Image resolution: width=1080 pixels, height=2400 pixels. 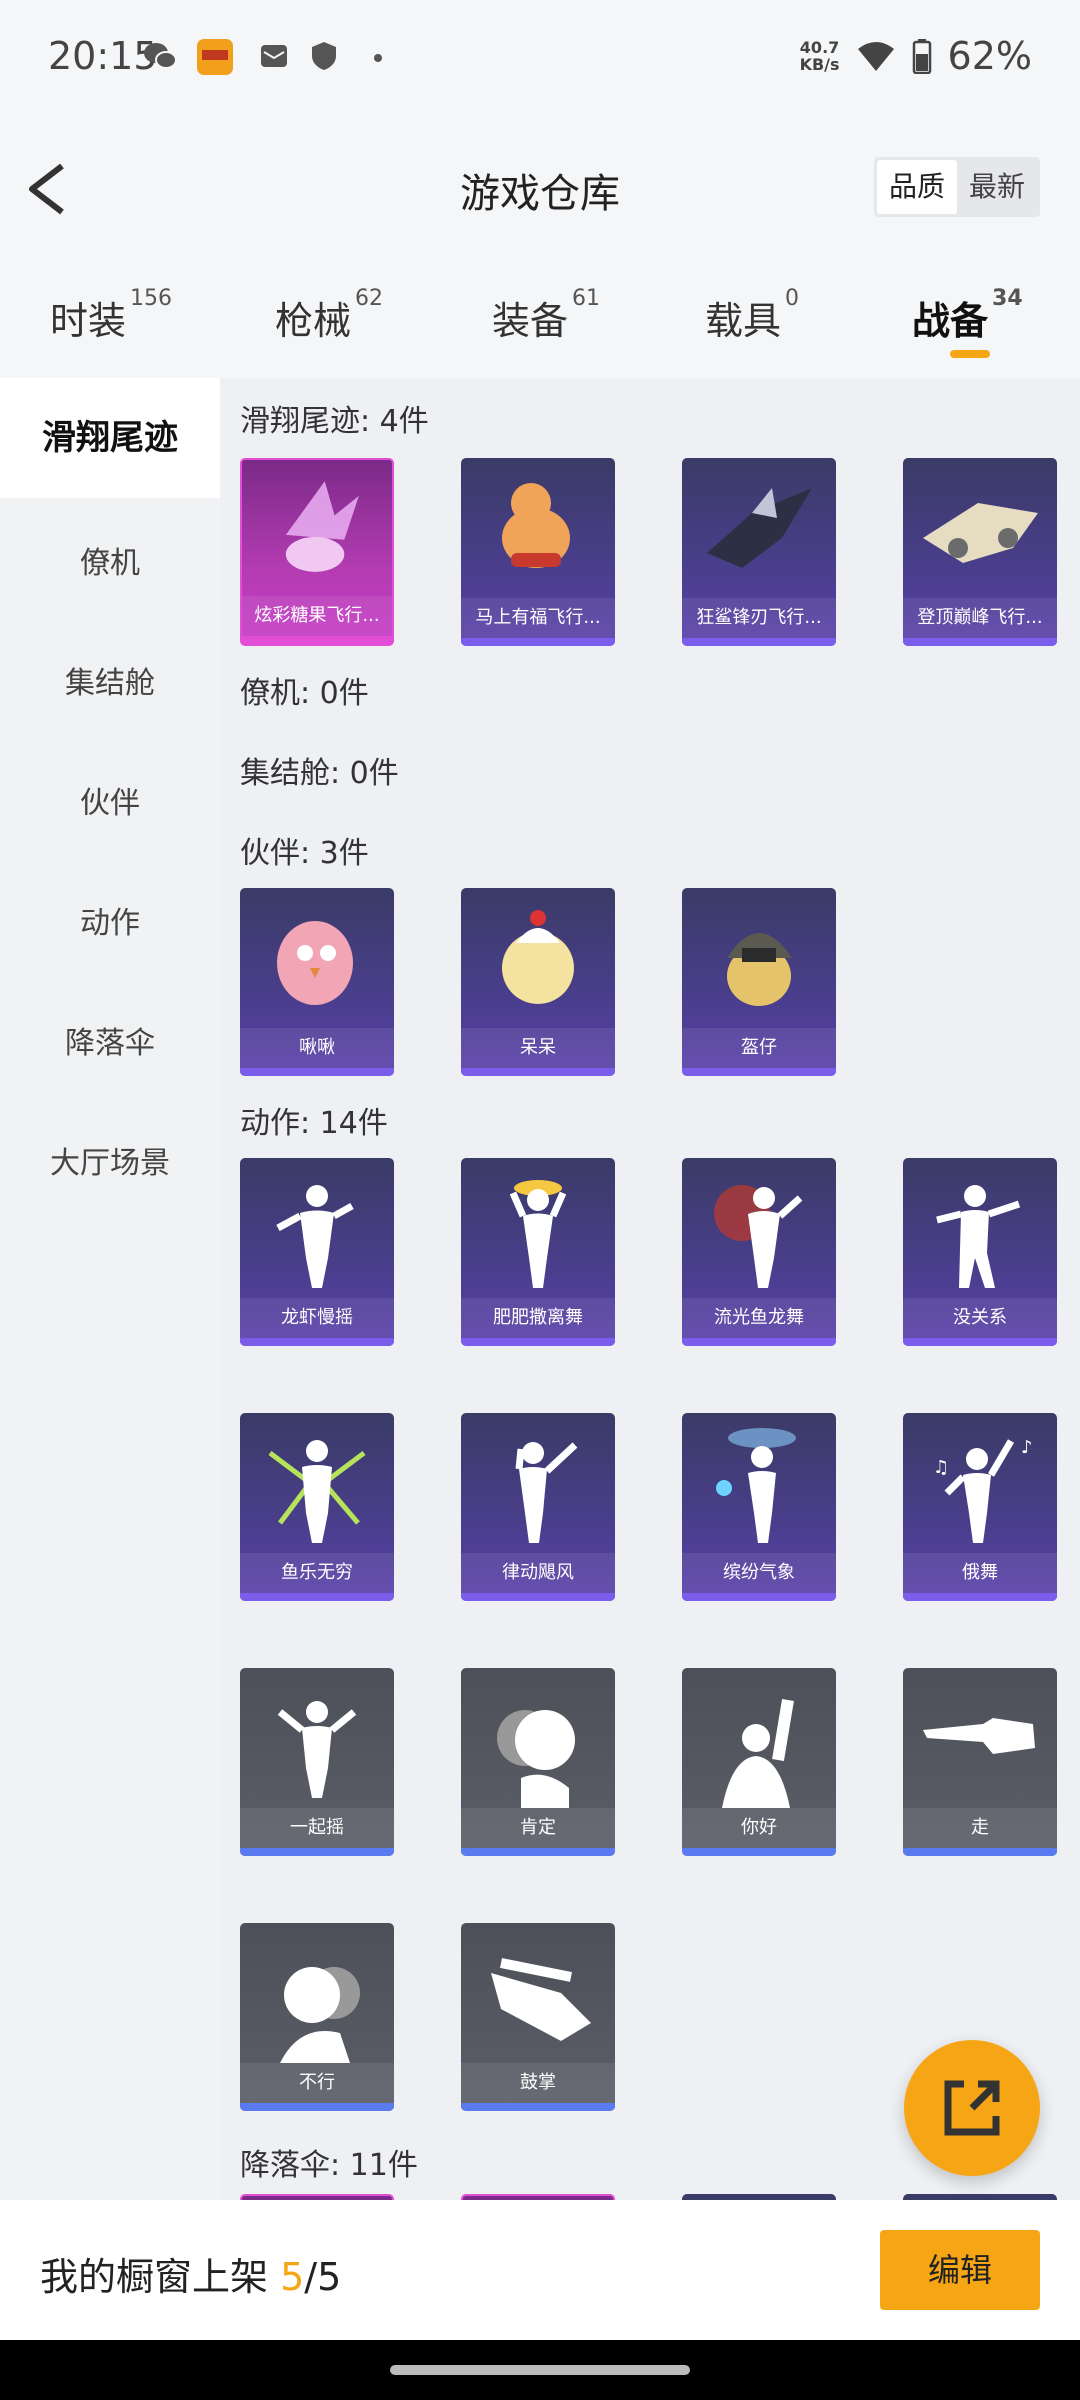 What do you see at coordinates (967, 315) in the screenshot?
I see `tab-battle-gear: 战备34` at bounding box center [967, 315].